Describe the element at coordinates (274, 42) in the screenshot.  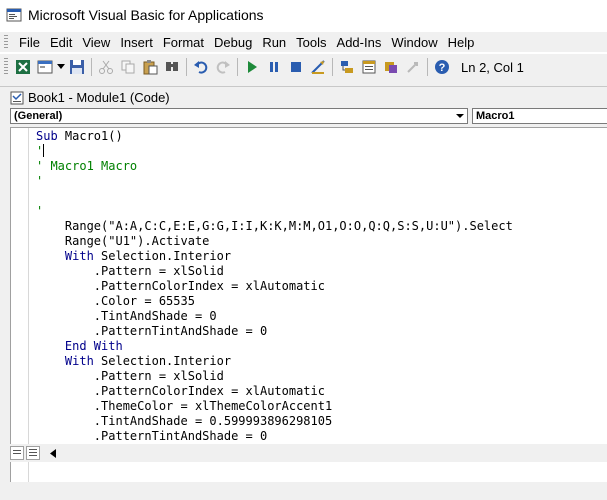
I see `menu-run: Run` at that location.